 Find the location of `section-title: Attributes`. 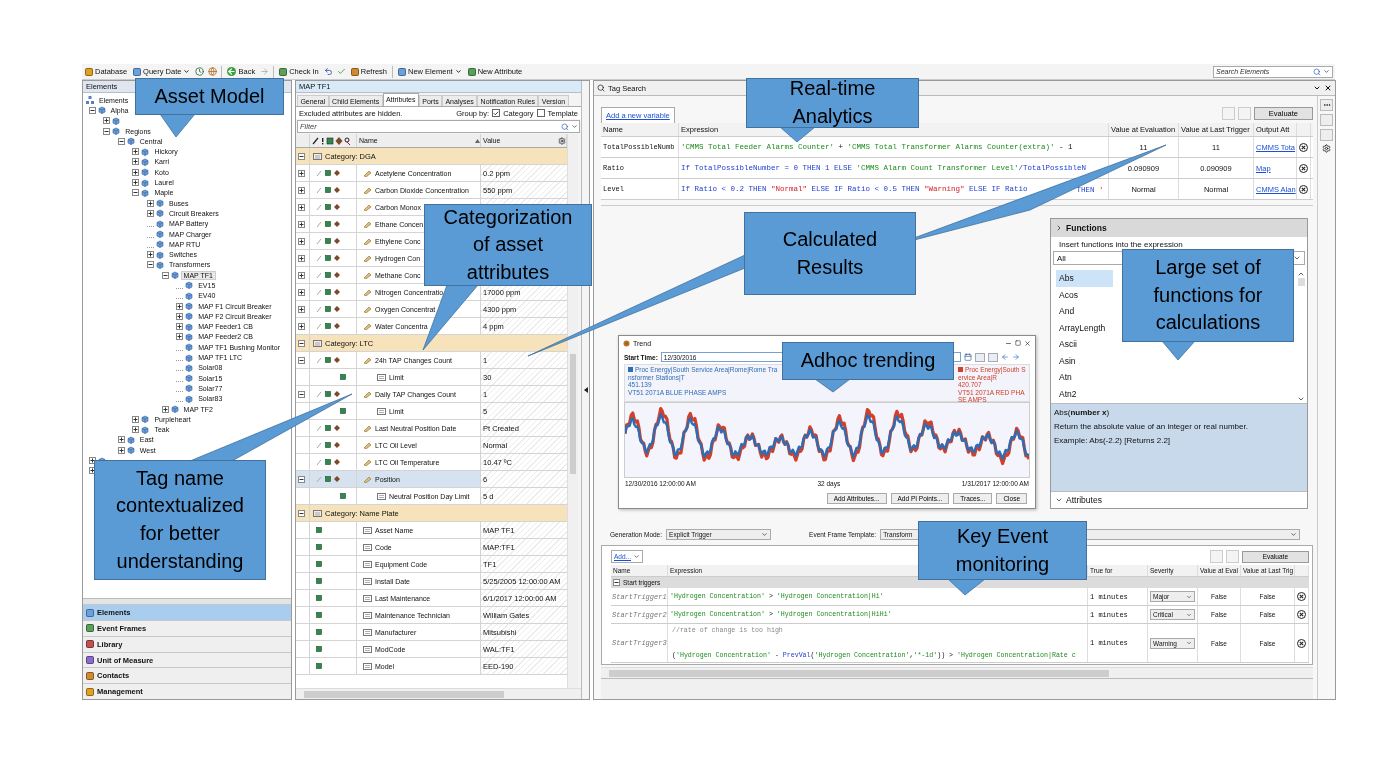

section-title: Attributes is located at coordinates (1084, 500).